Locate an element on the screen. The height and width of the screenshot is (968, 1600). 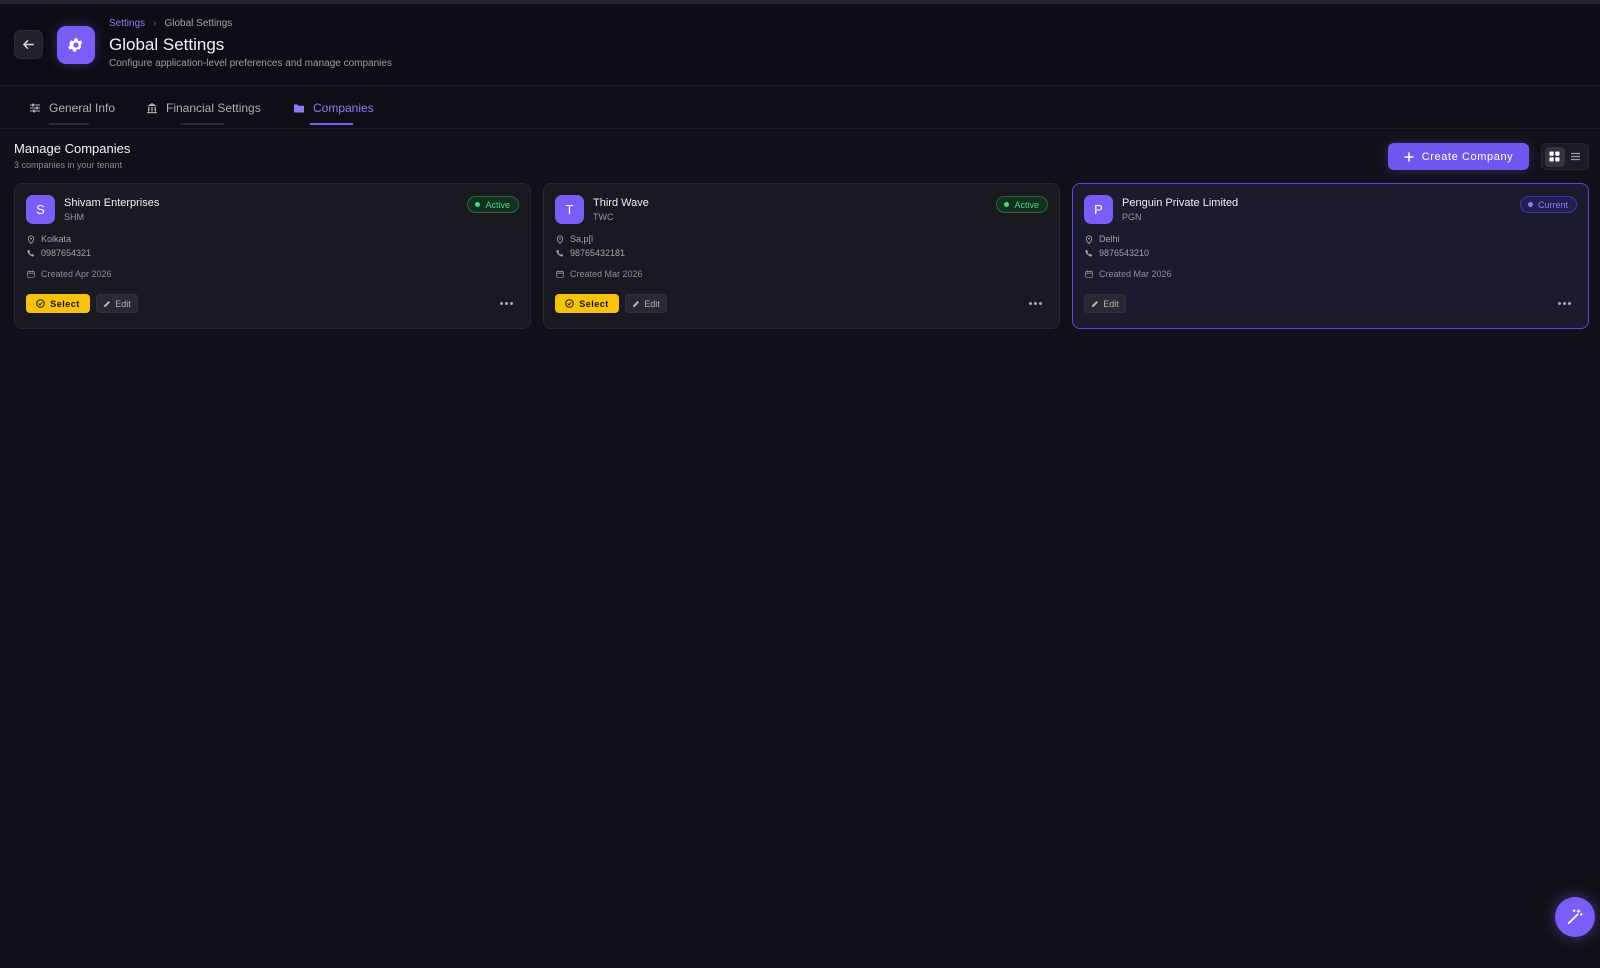
breadcrumb-settings-link: Settings is located at coordinates (127, 23).